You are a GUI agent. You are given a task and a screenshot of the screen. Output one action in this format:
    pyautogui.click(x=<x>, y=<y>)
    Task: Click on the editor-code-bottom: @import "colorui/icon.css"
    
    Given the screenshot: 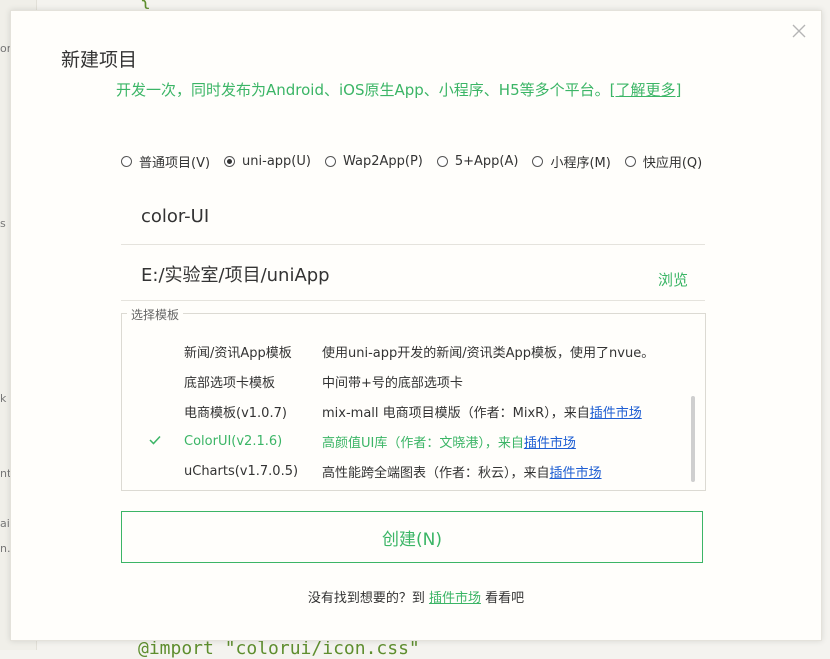 What is the action you would take?
    pyautogui.click(x=279, y=648)
    